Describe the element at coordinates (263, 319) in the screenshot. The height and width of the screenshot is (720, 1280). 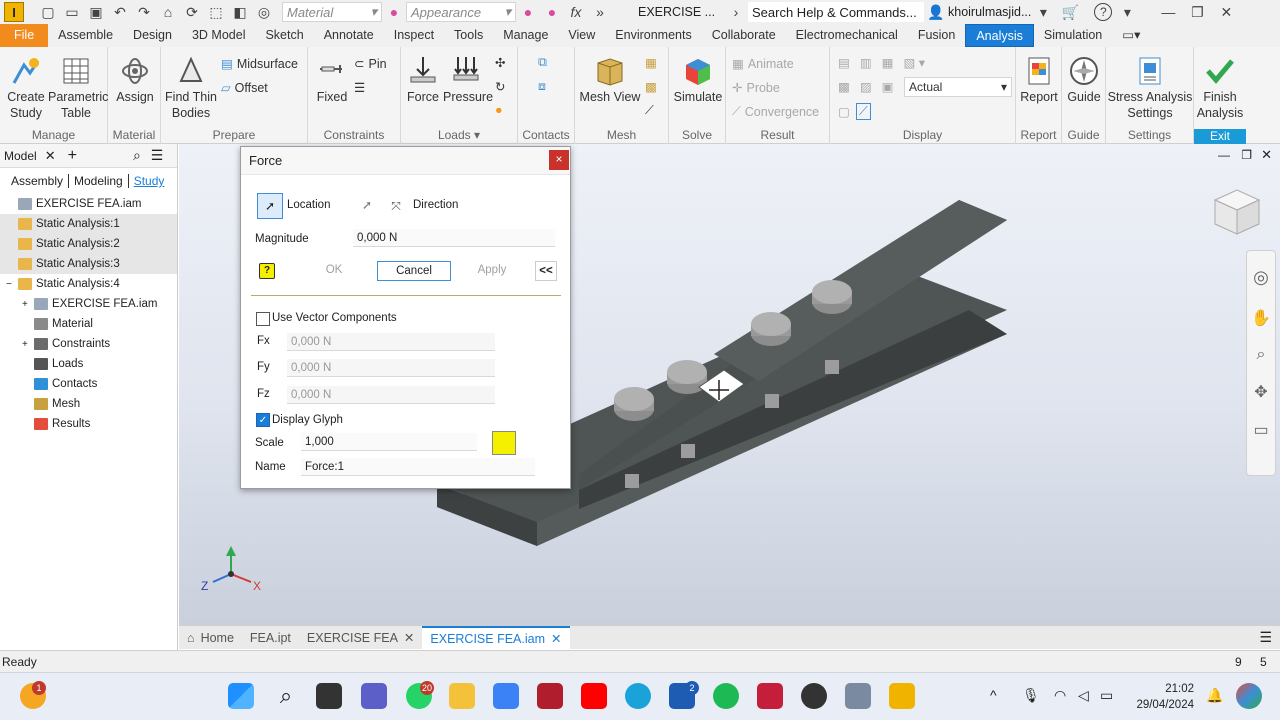
I see `use-vector-checkbox` at that location.